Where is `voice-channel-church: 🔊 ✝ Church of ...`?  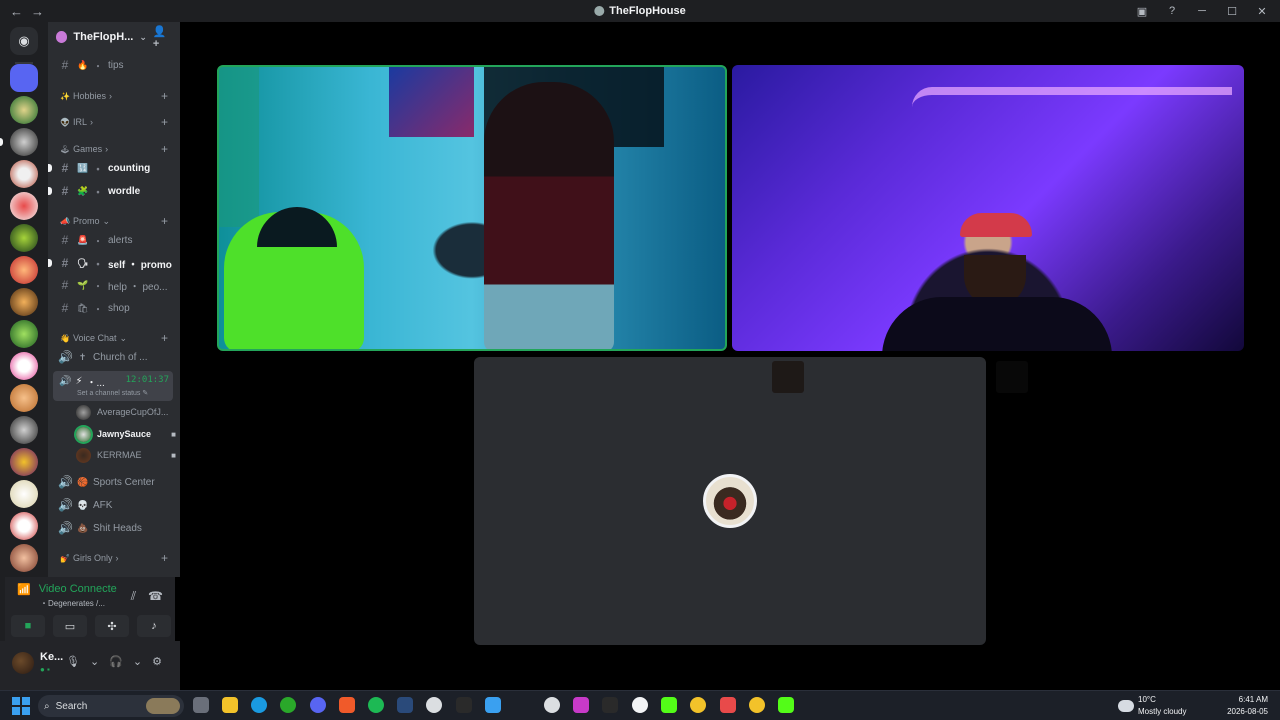 voice-channel-church: 🔊 ✝ Church of ... is located at coordinates (114, 357).